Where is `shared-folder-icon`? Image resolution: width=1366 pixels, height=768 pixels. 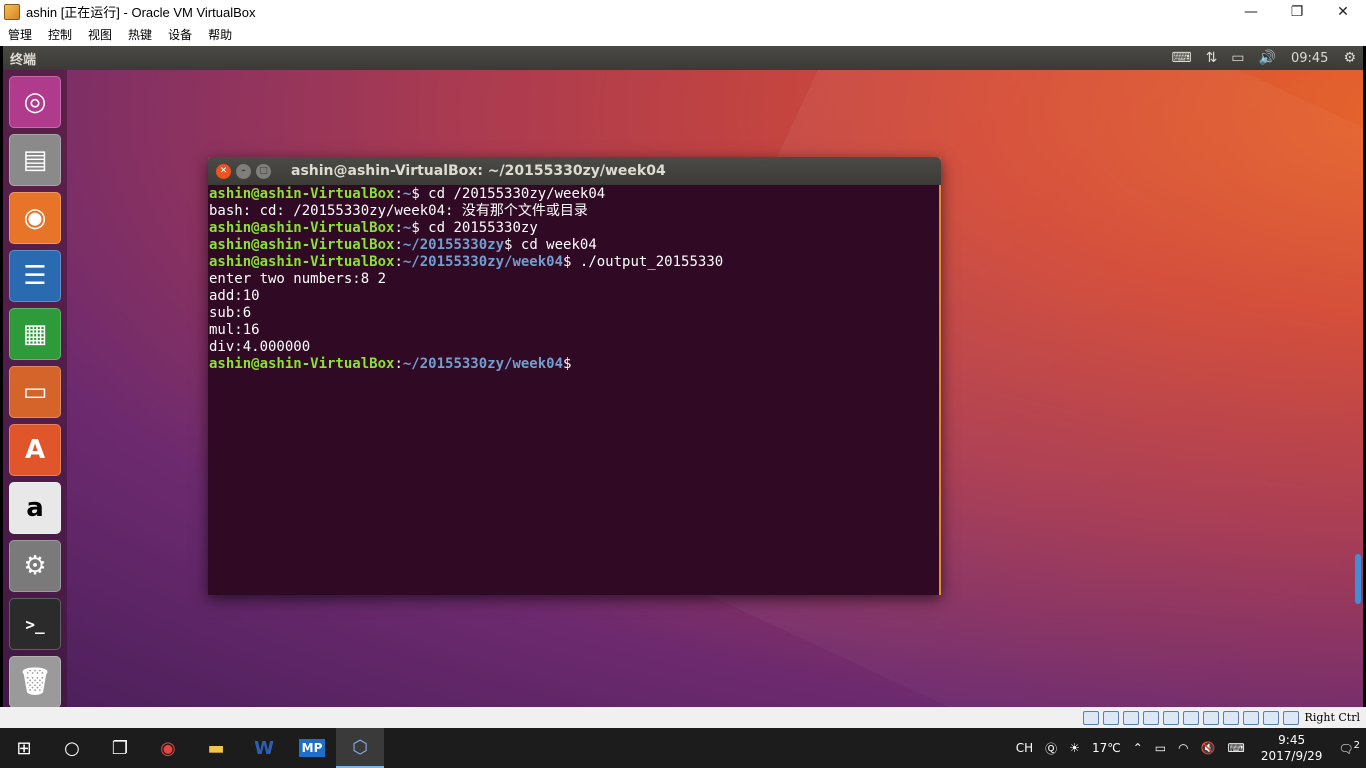 shared-folder-icon is located at coordinates (1190, 717).